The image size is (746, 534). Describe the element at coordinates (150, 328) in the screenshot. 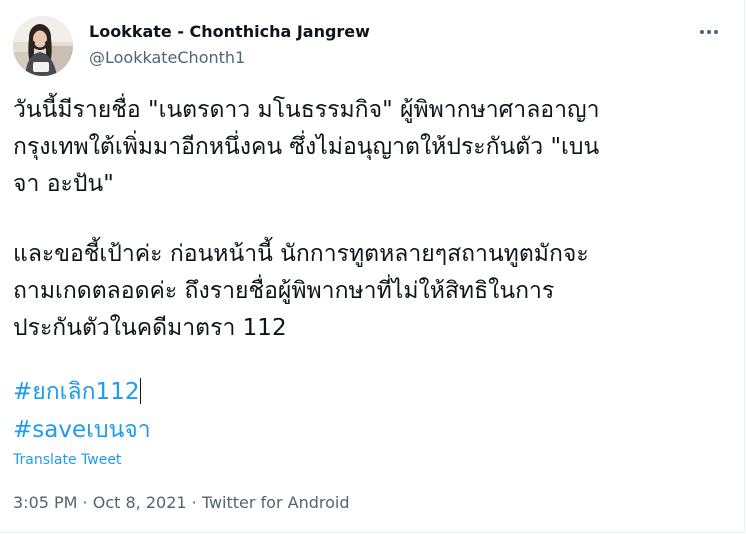

I see `tweet-text-line: ประกันตัวในคดีมาตรา 112` at that location.